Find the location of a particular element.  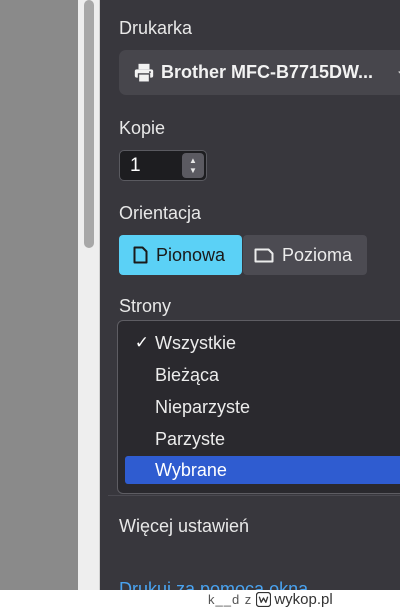

orientation-landscape-button: Pozioma is located at coordinates (305, 255).